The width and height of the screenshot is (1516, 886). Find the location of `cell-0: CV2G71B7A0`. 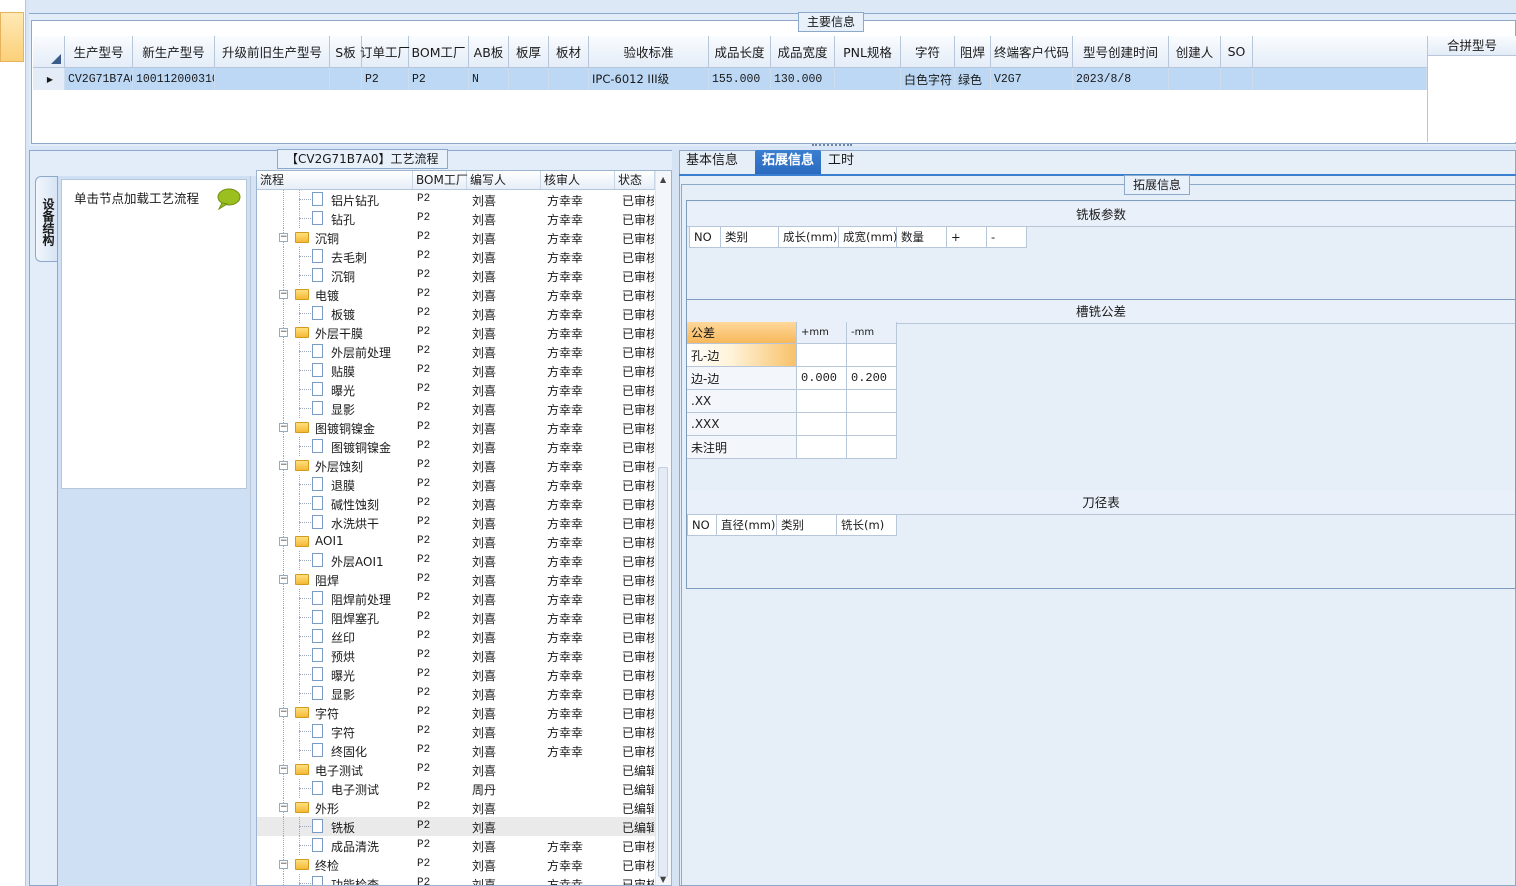

cell-0: CV2G71B7A0 is located at coordinates (99, 79).